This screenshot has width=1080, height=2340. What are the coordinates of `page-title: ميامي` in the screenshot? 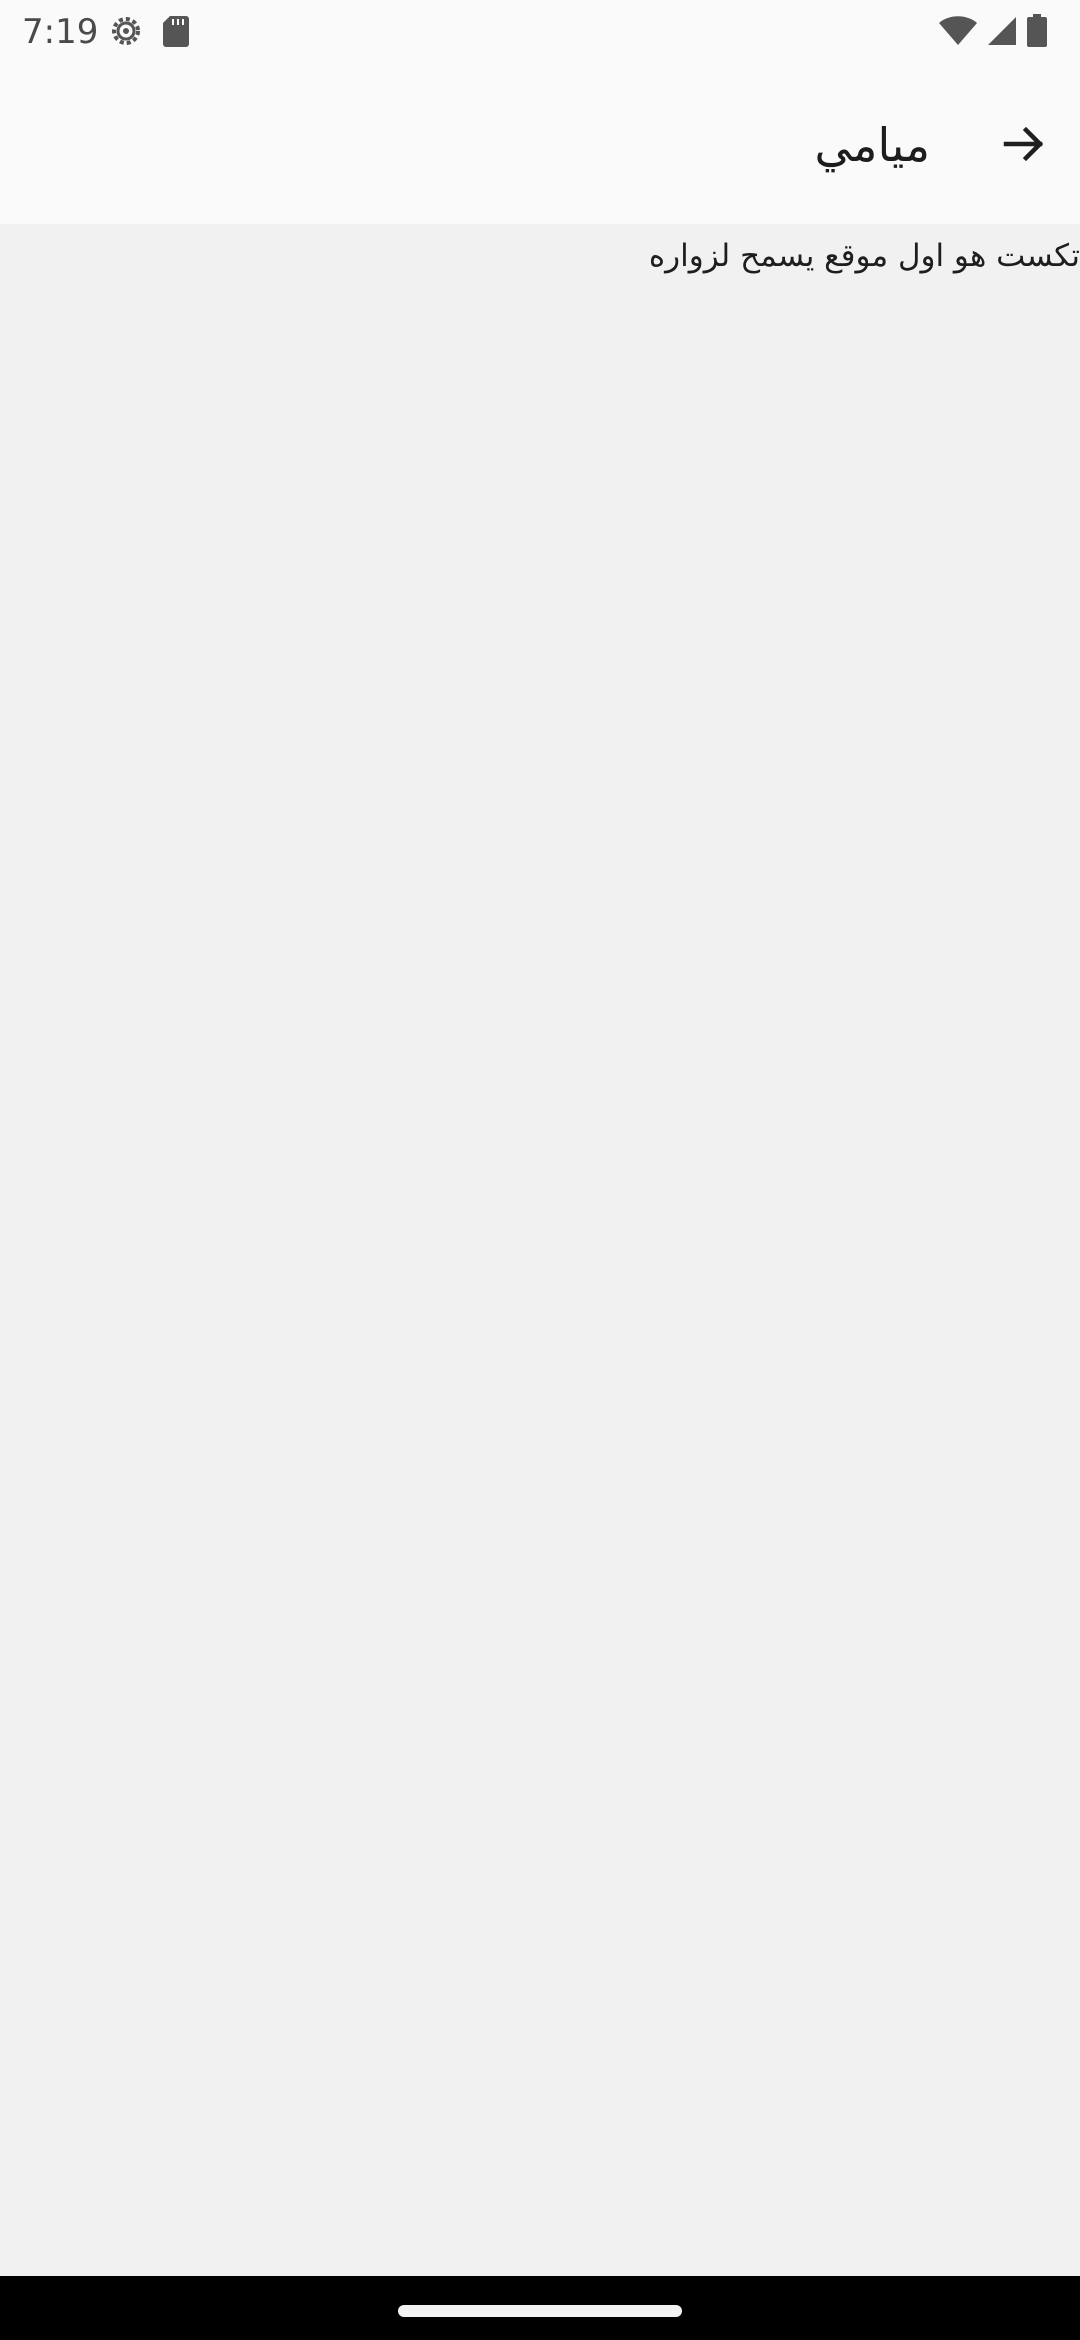 It's located at (872, 145).